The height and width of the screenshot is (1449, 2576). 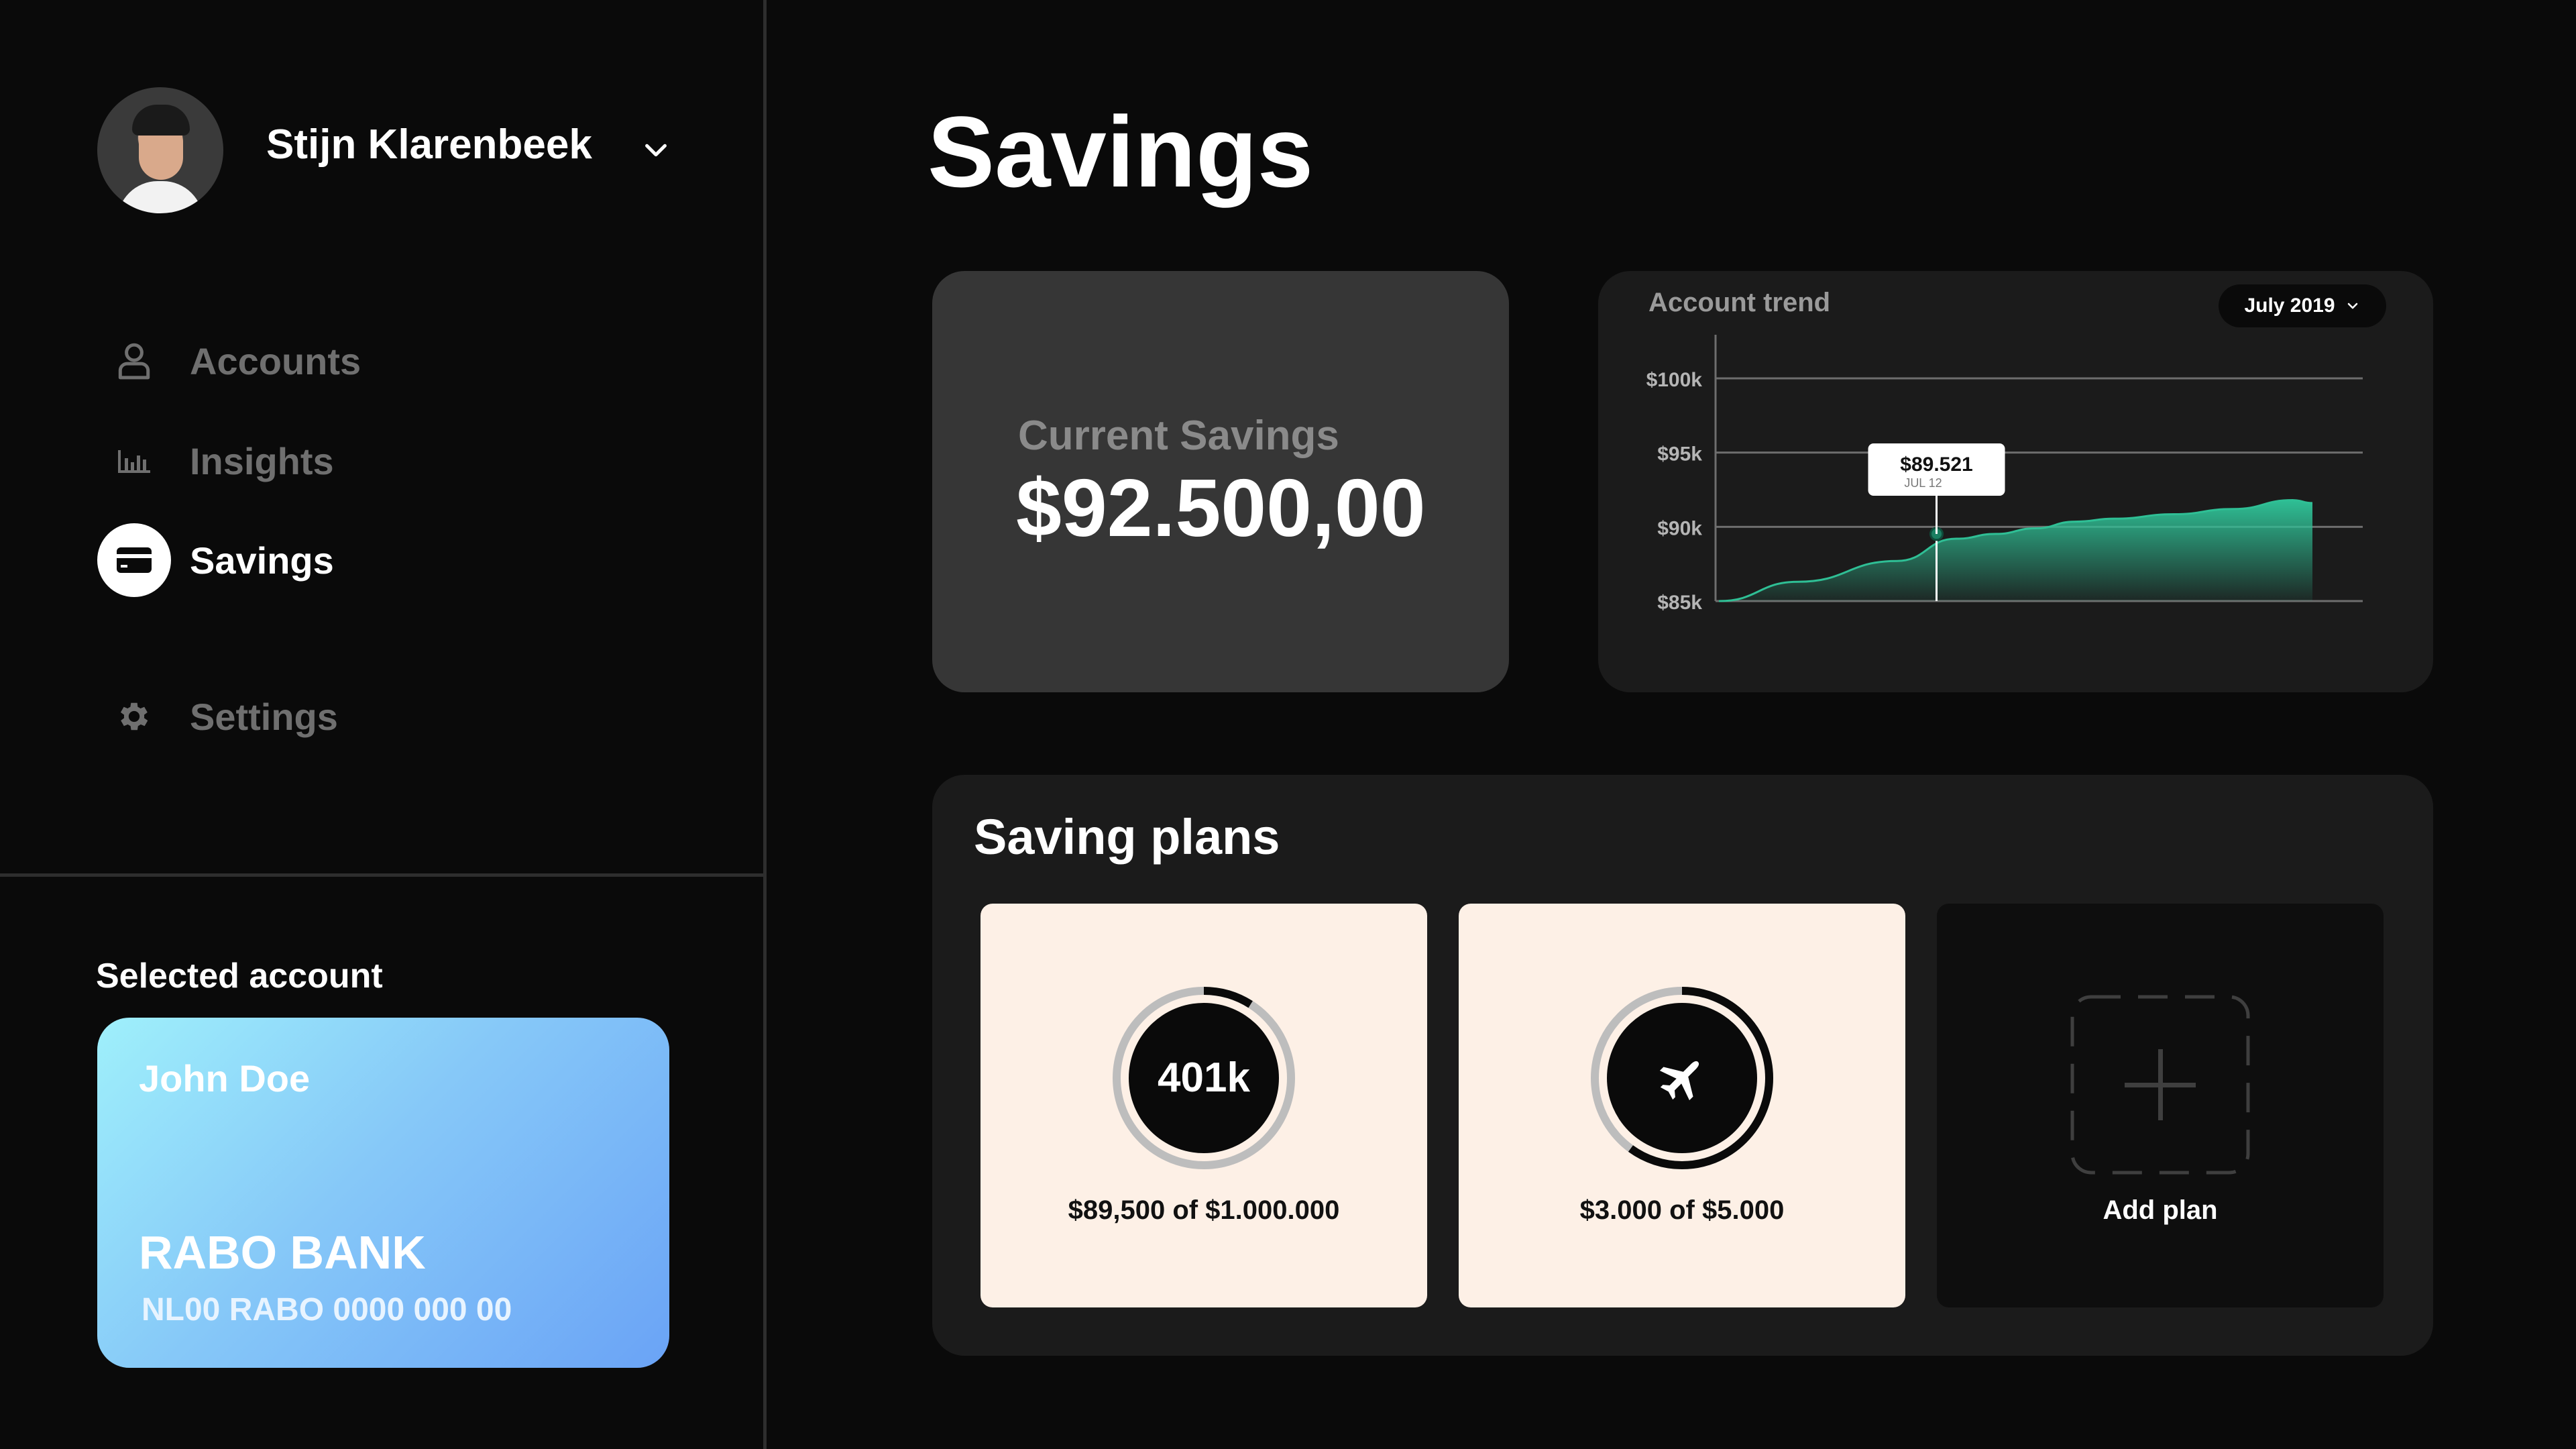 I want to click on avatar, so click(x=160, y=150).